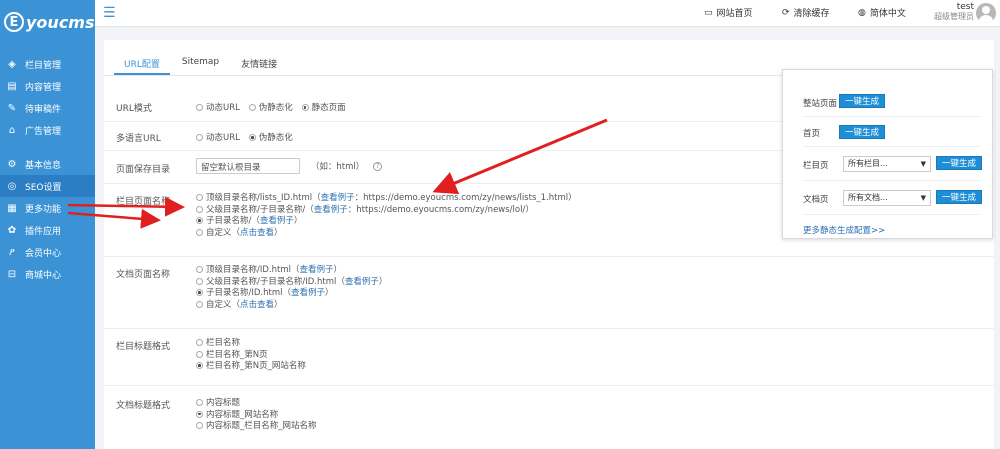 This screenshot has height=449, width=1000. What do you see at coordinates (378, 166) in the screenshot?
I see `help-icon: ?` at bounding box center [378, 166].